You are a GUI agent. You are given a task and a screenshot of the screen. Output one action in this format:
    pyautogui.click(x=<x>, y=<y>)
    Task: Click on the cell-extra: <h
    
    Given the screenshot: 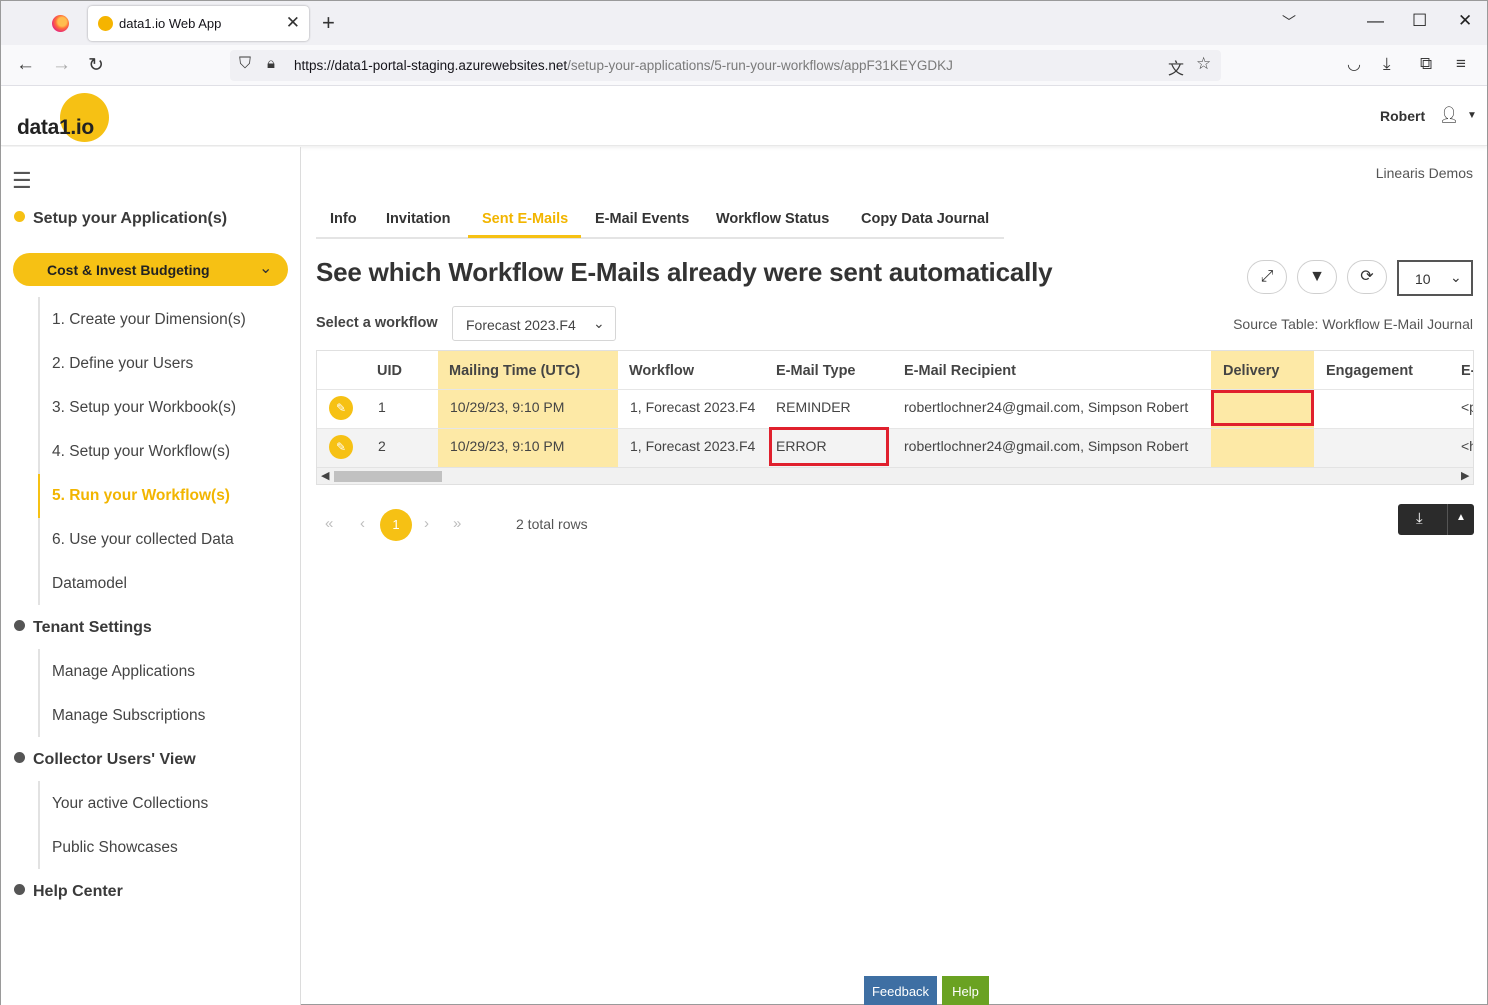 What is the action you would take?
    pyautogui.click(x=1467, y=446)
    